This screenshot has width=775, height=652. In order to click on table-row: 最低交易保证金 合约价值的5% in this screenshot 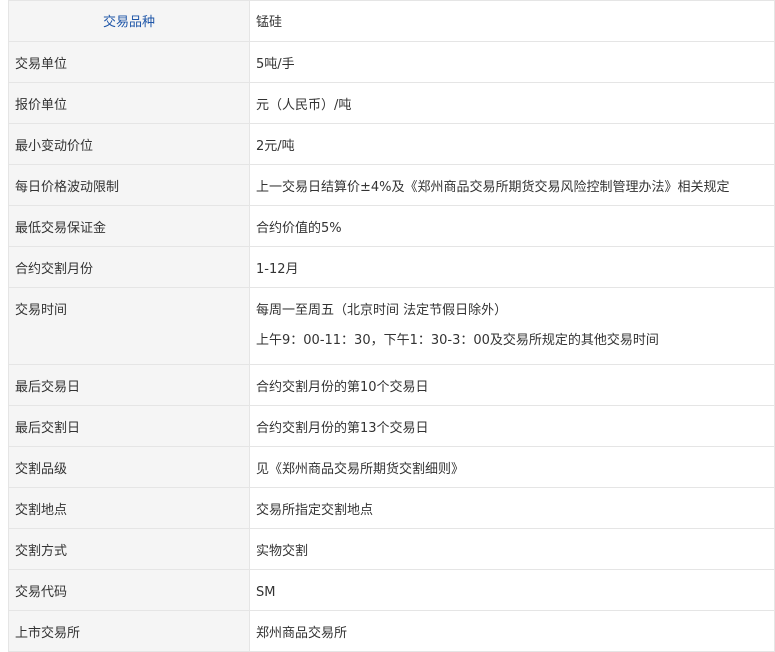, I will do `click(391, 226)`.